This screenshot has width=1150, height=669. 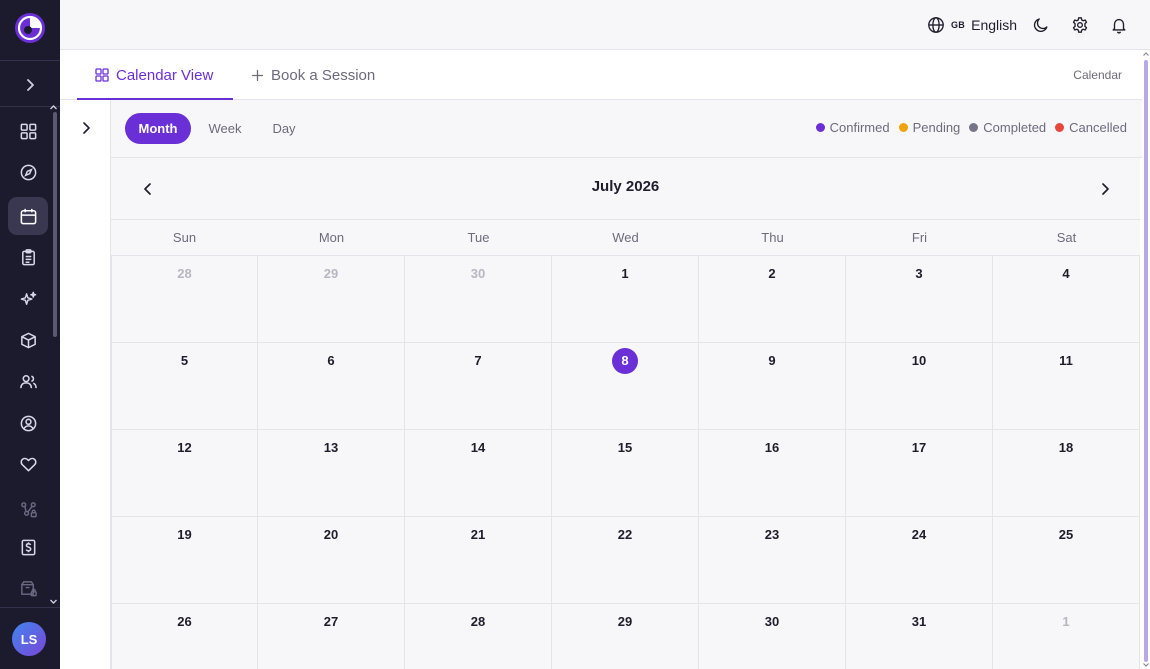 I want to click on globe-icon, so click(x=936, y=25).